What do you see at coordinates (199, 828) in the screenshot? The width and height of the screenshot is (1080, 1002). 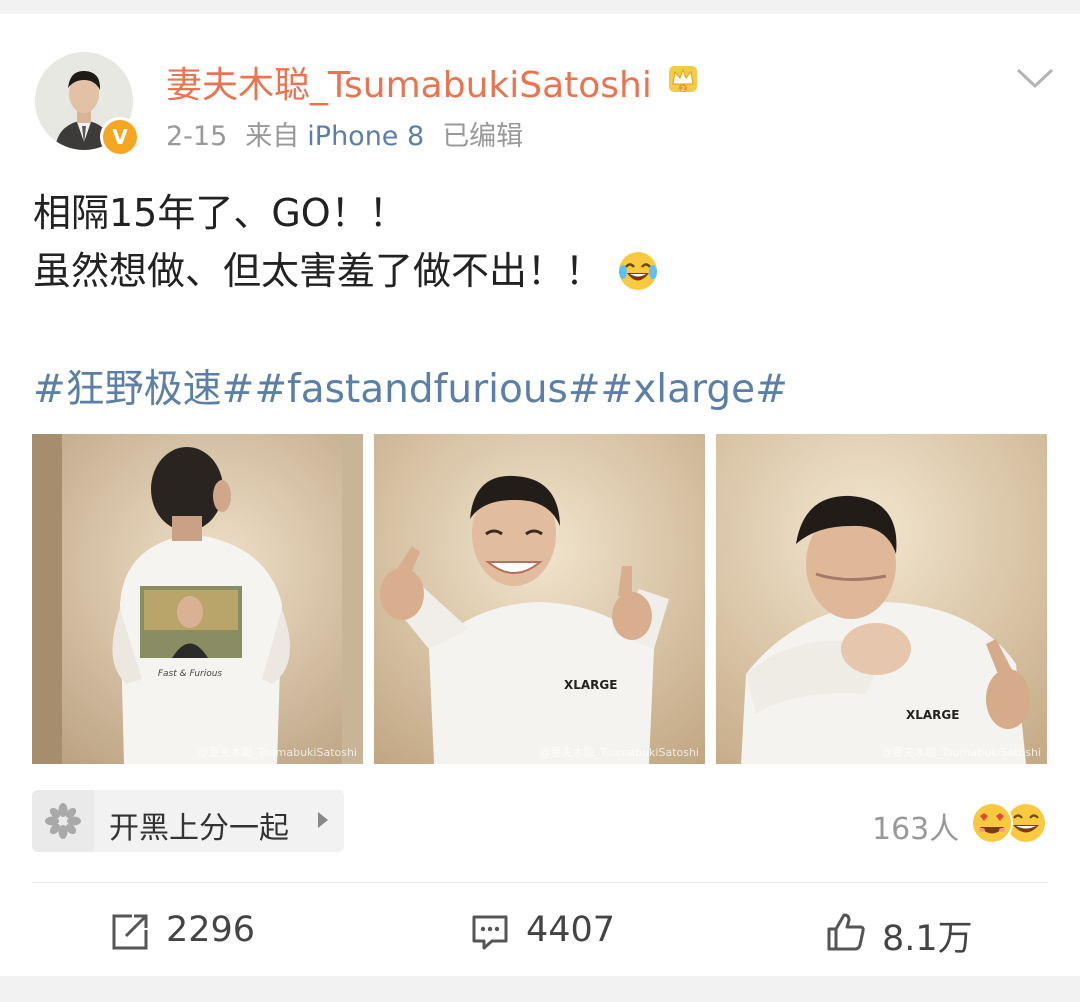 I see `topic-chip-label: 开黑上分一起` at bounding box center [199, 828].